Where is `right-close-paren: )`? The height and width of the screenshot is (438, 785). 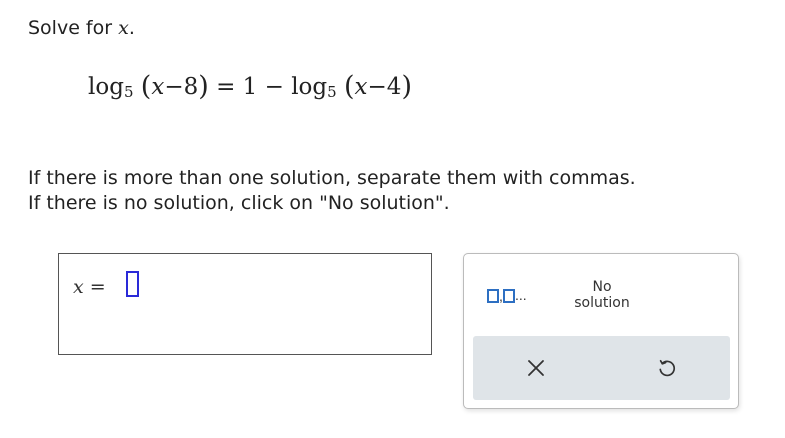
right-close-paren: ) is located at coordinates (406, 86).